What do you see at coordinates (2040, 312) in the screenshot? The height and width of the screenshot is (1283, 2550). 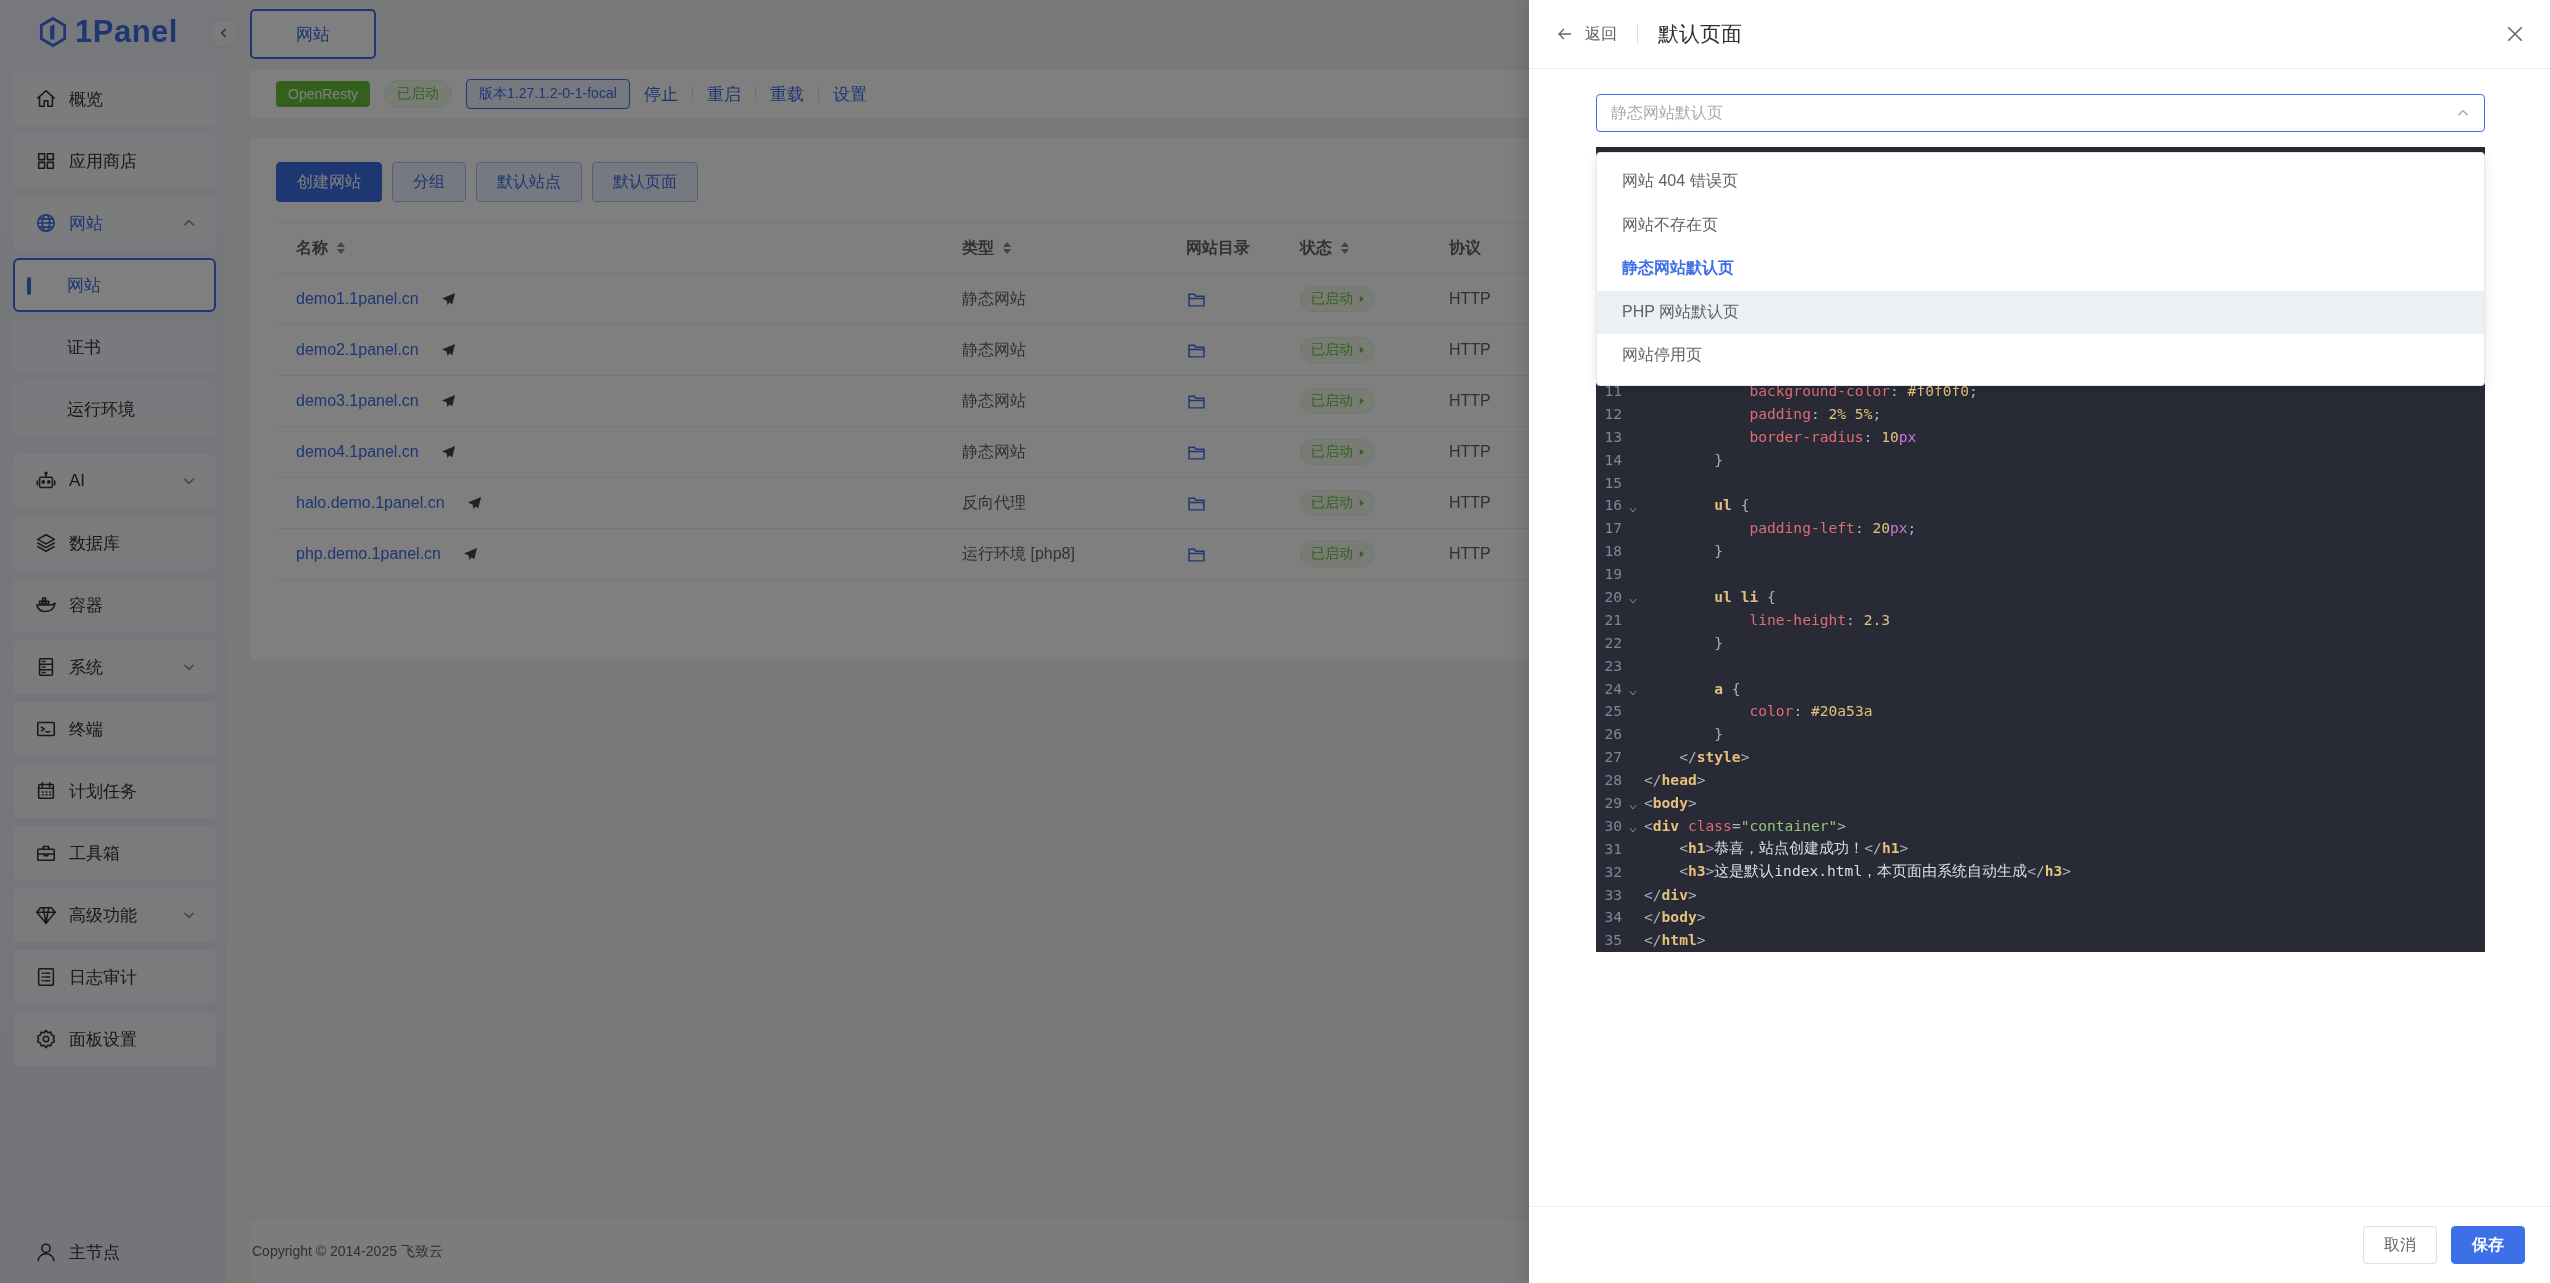 I see `dropdown-option: PHP 网站默认页` at bounding box center [2040, 312].